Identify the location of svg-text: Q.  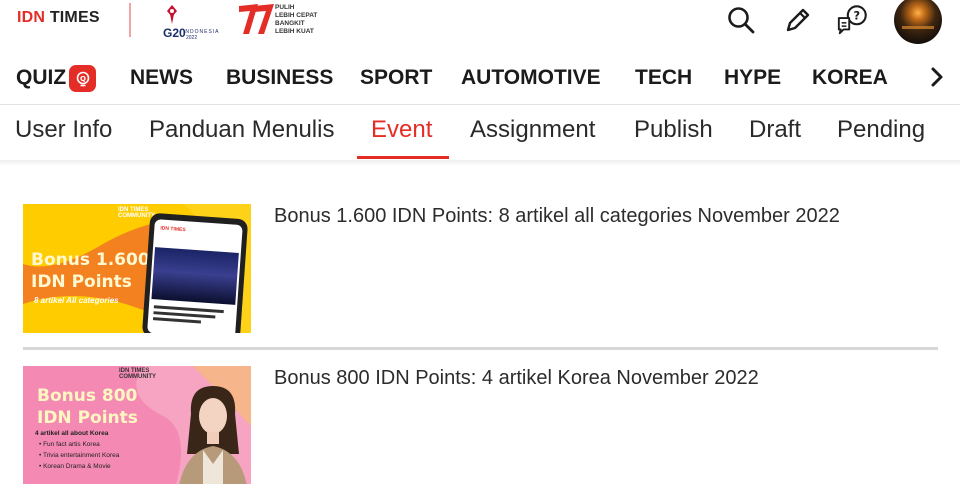
(83, 78).